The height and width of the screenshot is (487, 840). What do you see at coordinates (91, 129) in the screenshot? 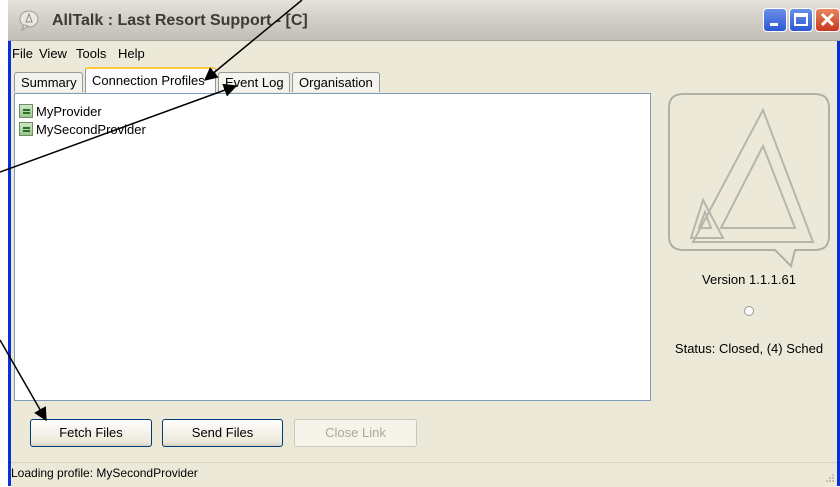
I see `list-item-label: MySecondProvider` at bounding box center [91, 129].